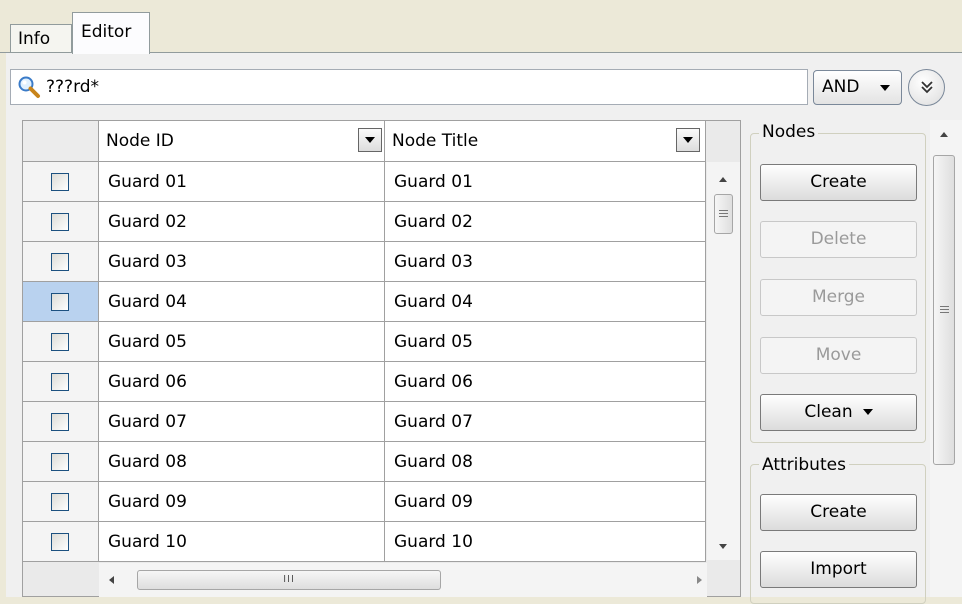 The image size is (962, 604). Describe the element at coordinates (545, 542) in the screenshot. I see `node-title-cell: Guard 10` at that location.